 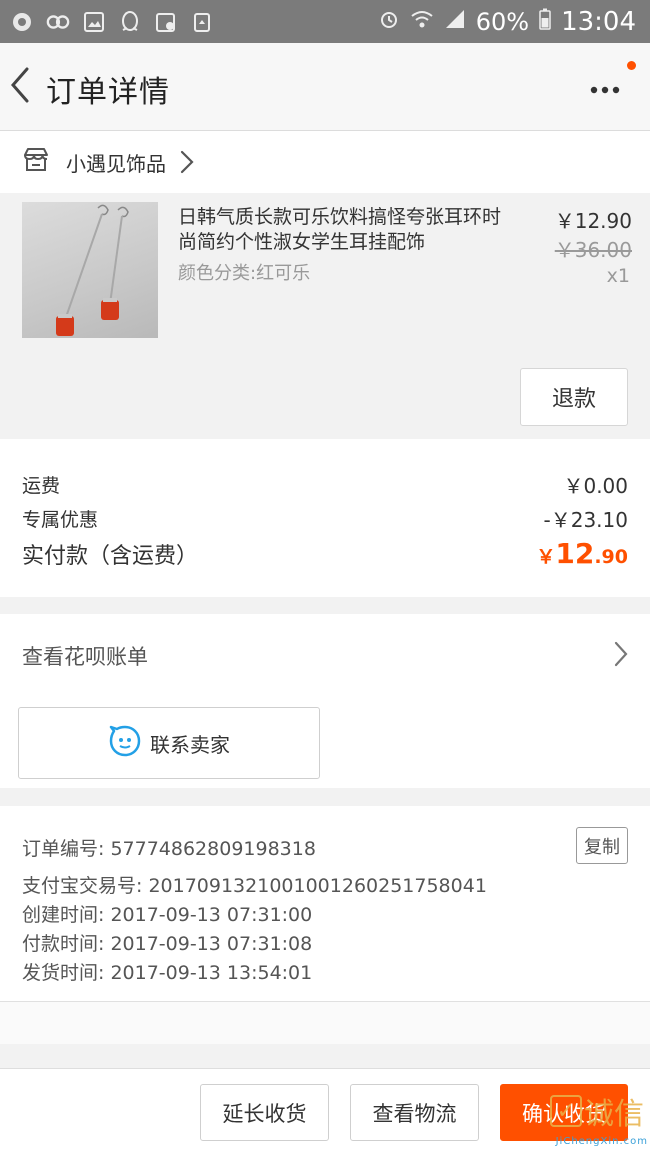 What do you see at coordinates (325, 162) in the screenshot?
I see `shop-row: 小遇见饰品` at bounding box center [325, 162].